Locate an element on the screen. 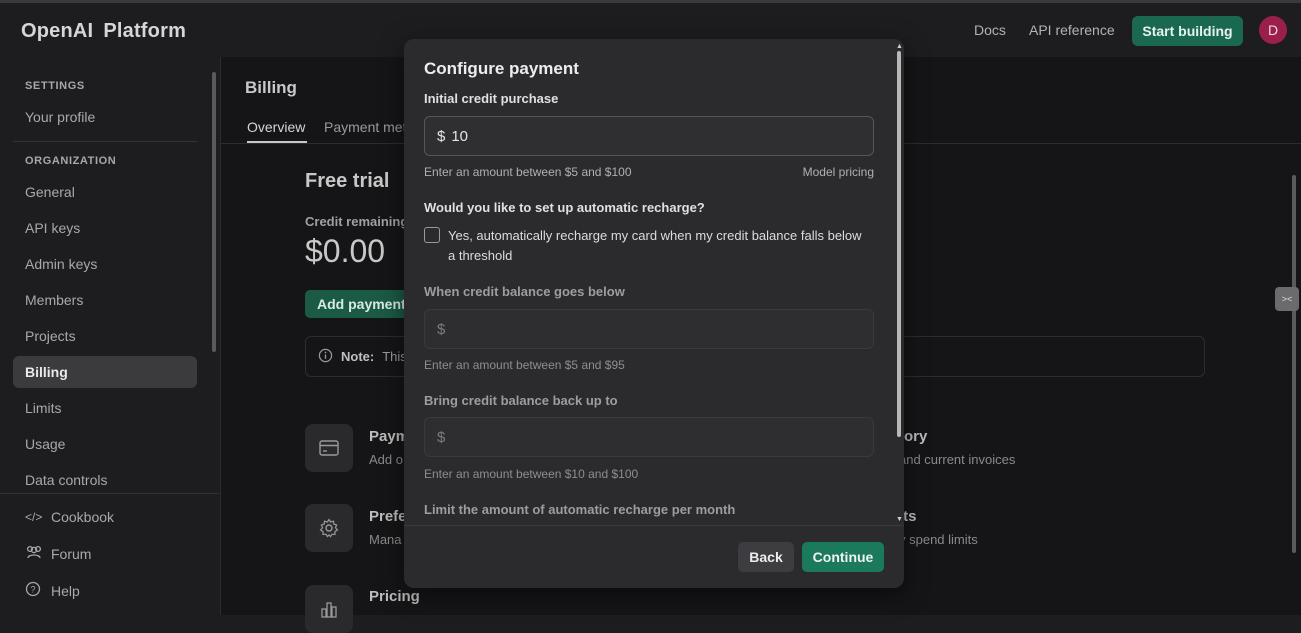 The width and height of the screenshot is (1301, 633). tab-payment-methods: Payment met is located at coordinates (365, 127).